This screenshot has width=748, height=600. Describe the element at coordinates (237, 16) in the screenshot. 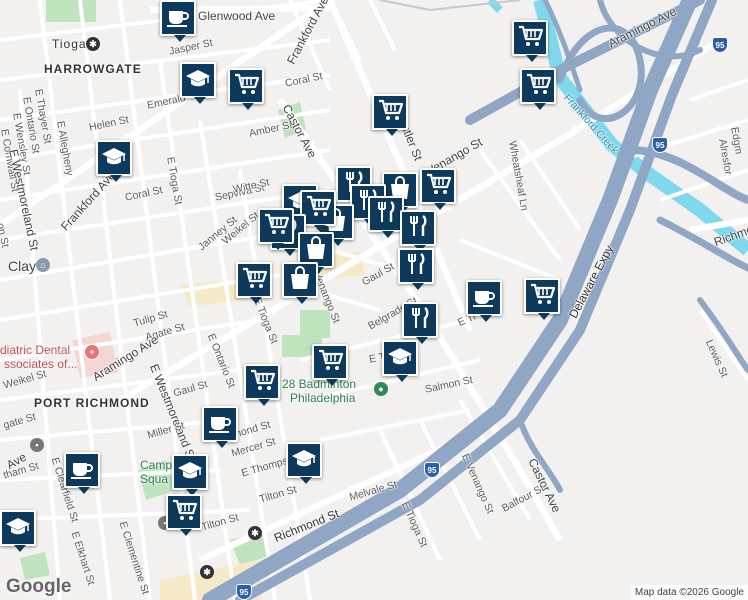

I see `street-label-glenwood-ave: Glenwood Ave` at that location.